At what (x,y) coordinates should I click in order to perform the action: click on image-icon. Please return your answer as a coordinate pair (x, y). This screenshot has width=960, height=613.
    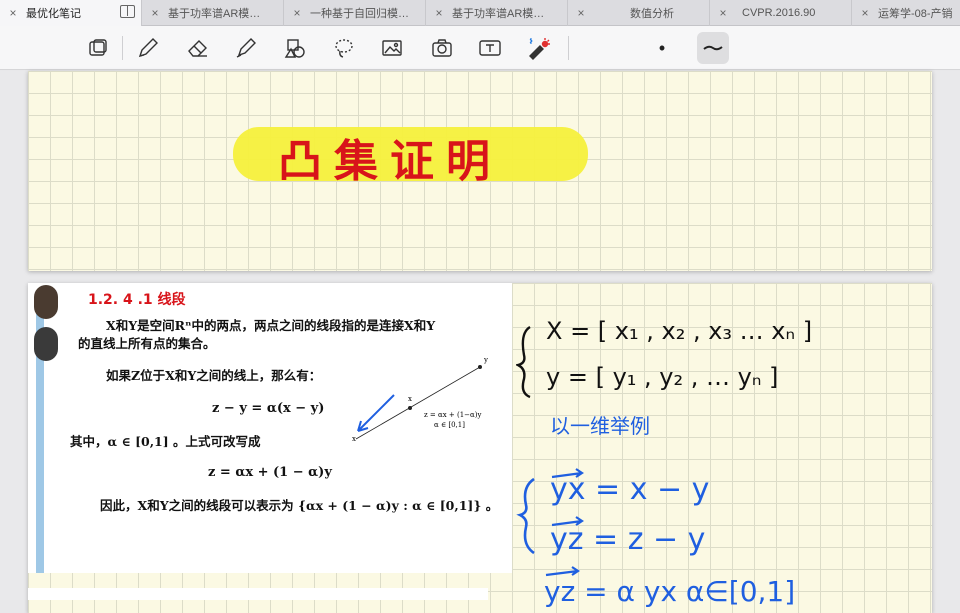
    Looking at the image, I should click on (392, 48).